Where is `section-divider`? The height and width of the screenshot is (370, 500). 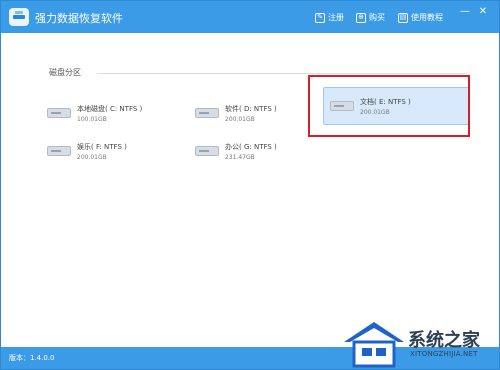
section-divider is located at coordinates (281, 73).